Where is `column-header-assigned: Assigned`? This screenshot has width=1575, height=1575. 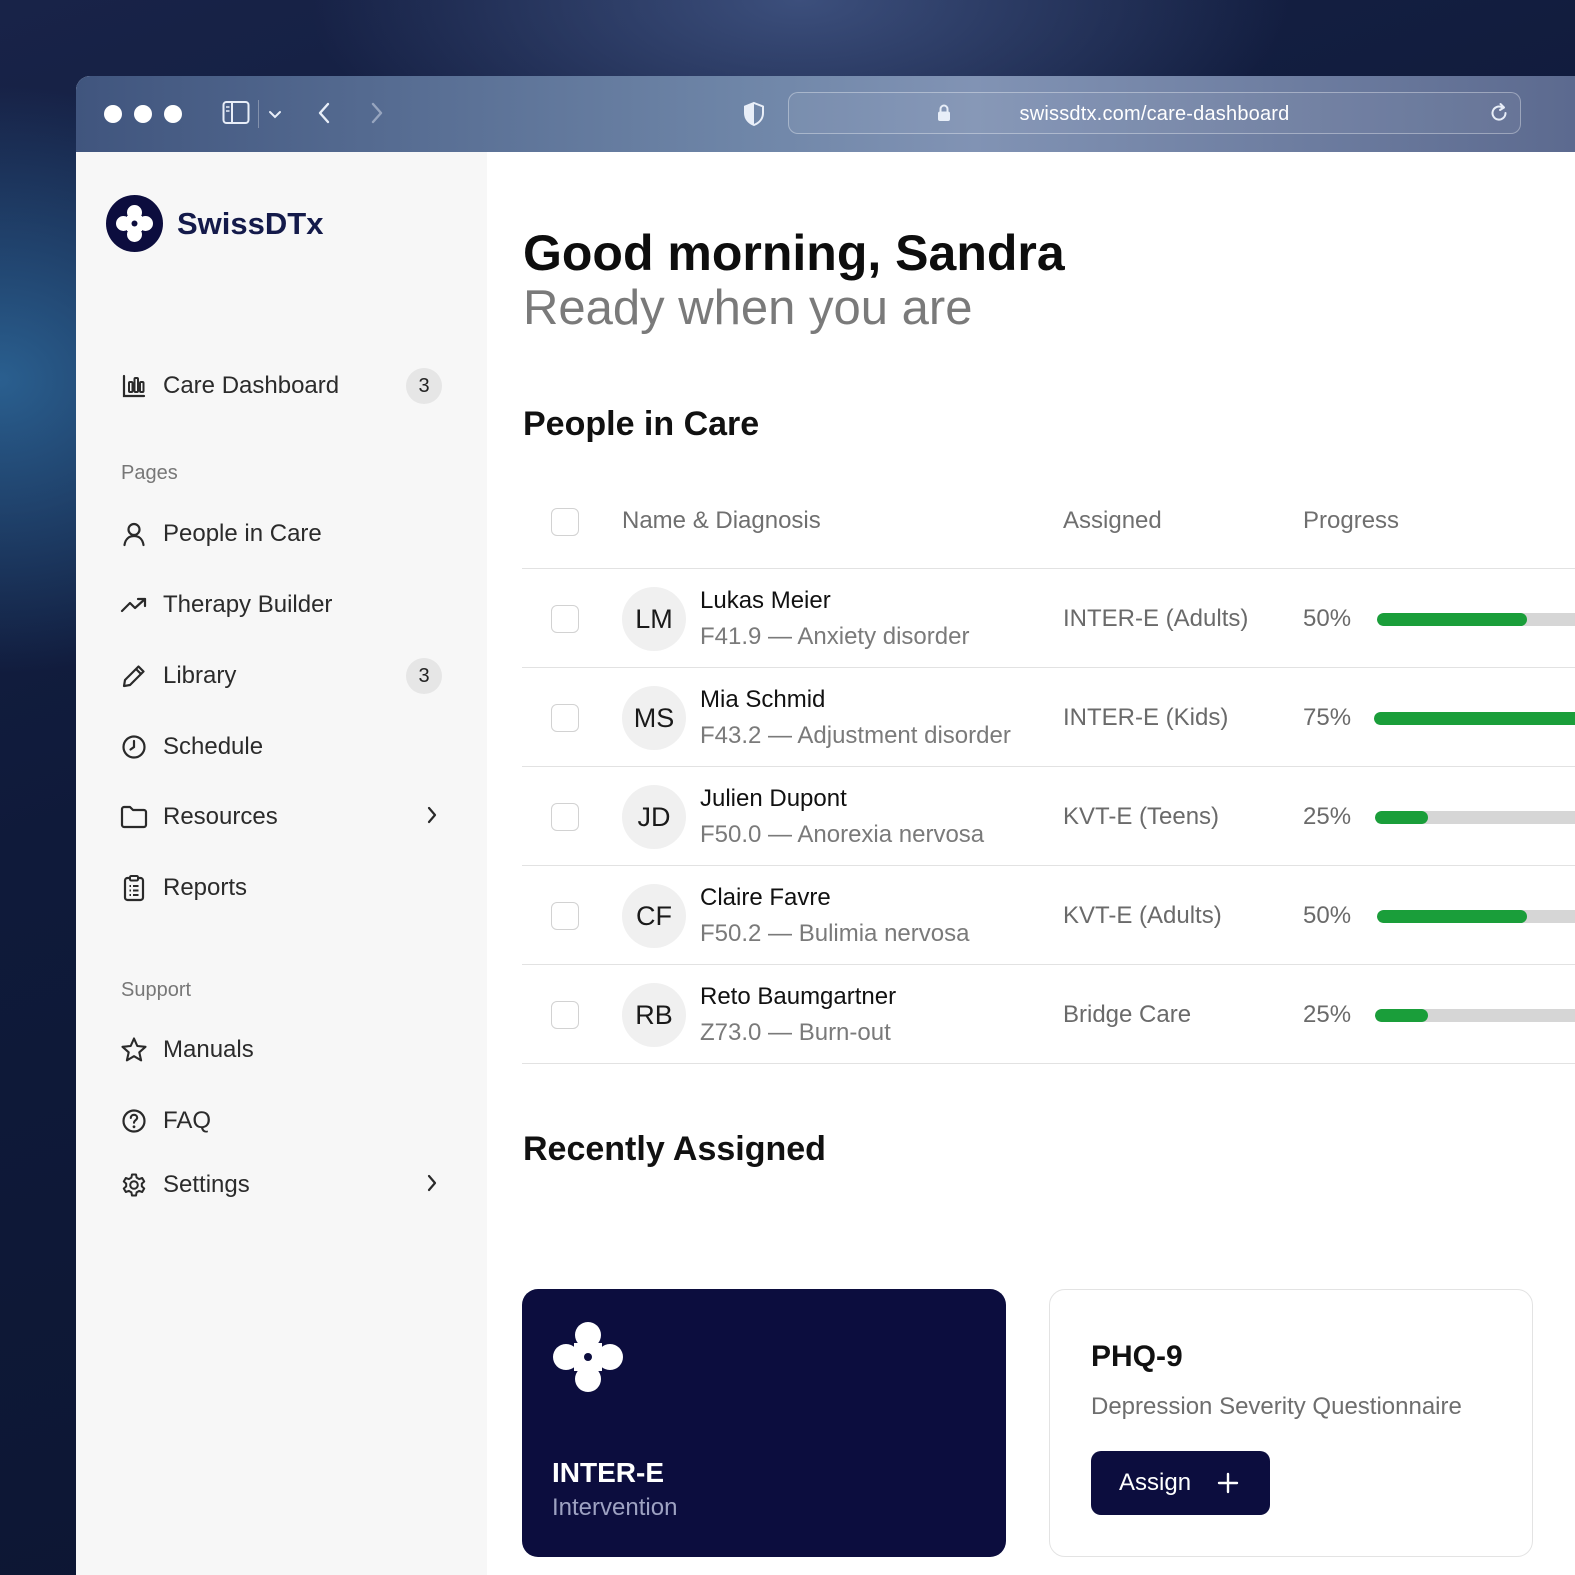
column-header-assigned: Assigned is located at coordinates (1112, 521).